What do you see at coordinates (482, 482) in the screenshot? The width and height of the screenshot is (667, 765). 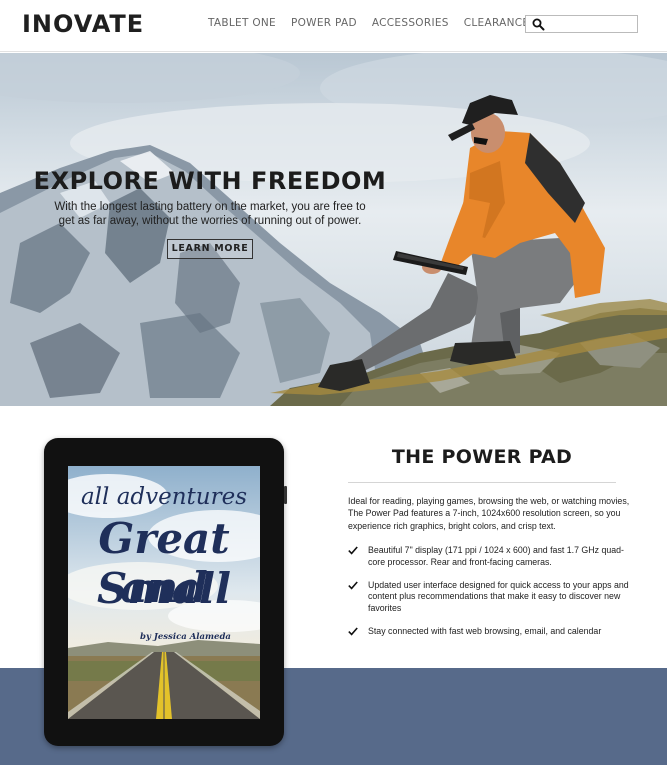 I see `title-divider` at bounding box center [482, 482].